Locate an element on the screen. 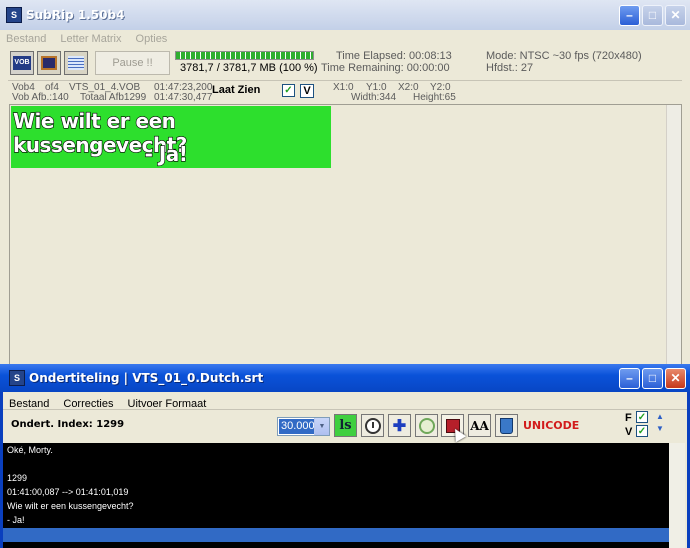 Image resolution: width=690 pixels, height=548 pixels. hfdst-label: Hfdst.: 27 is located at coordinates (510, 68).